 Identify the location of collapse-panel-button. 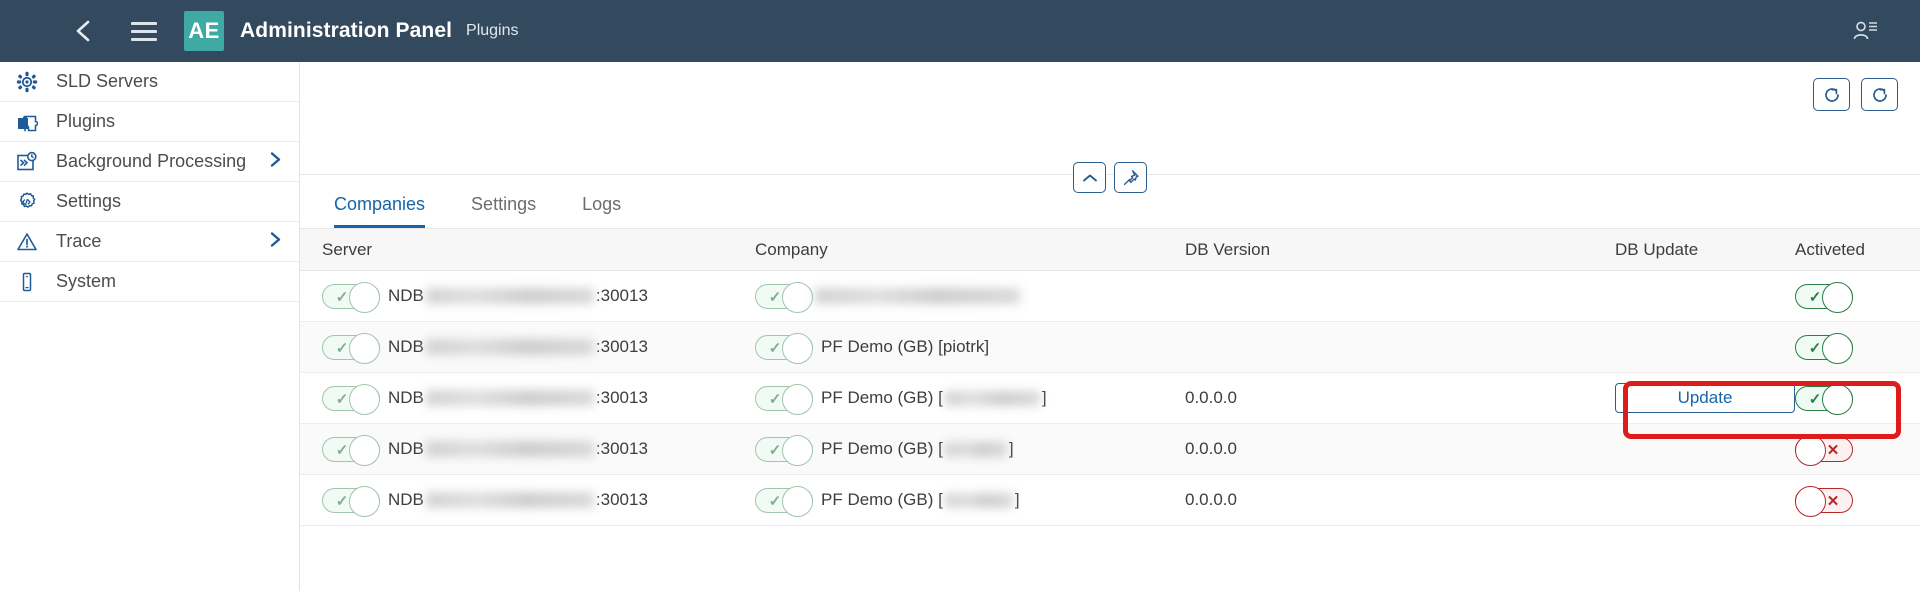
(1089, 177).